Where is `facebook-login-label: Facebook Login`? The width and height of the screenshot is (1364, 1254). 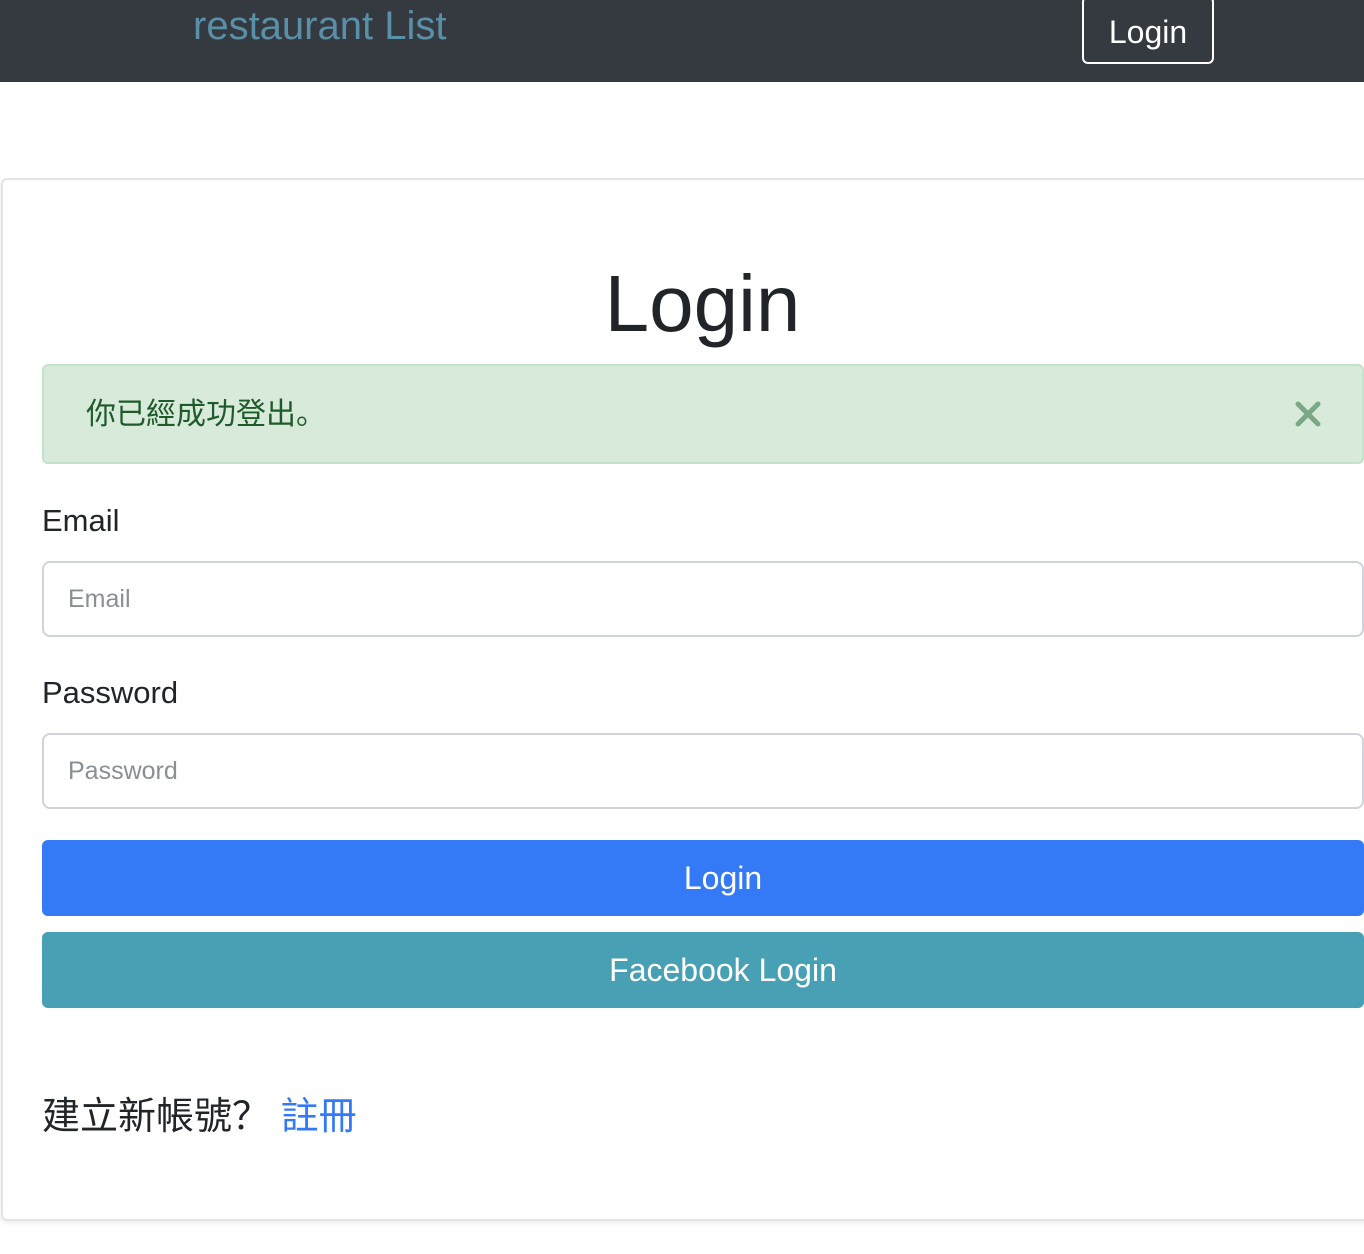
facebook-login-label: Facebook Login is located at coordinates (723, 969).